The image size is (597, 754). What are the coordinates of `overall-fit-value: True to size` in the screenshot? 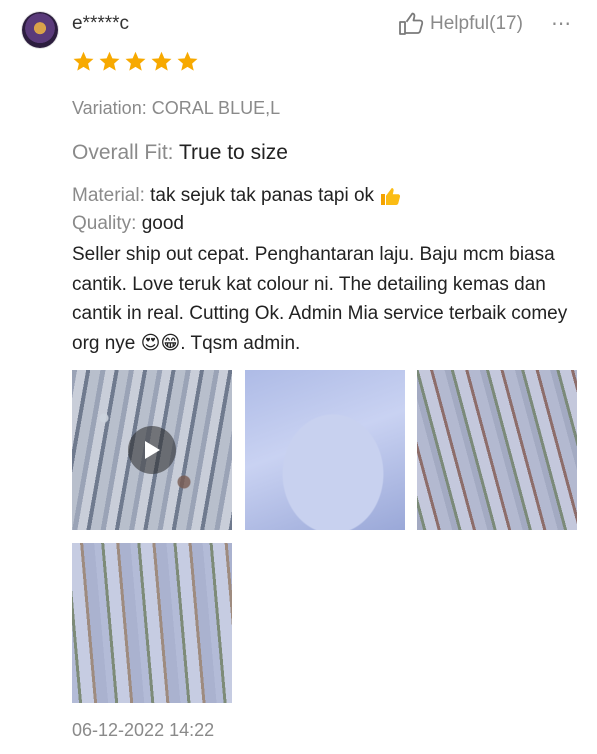 It's located at (233, 152).